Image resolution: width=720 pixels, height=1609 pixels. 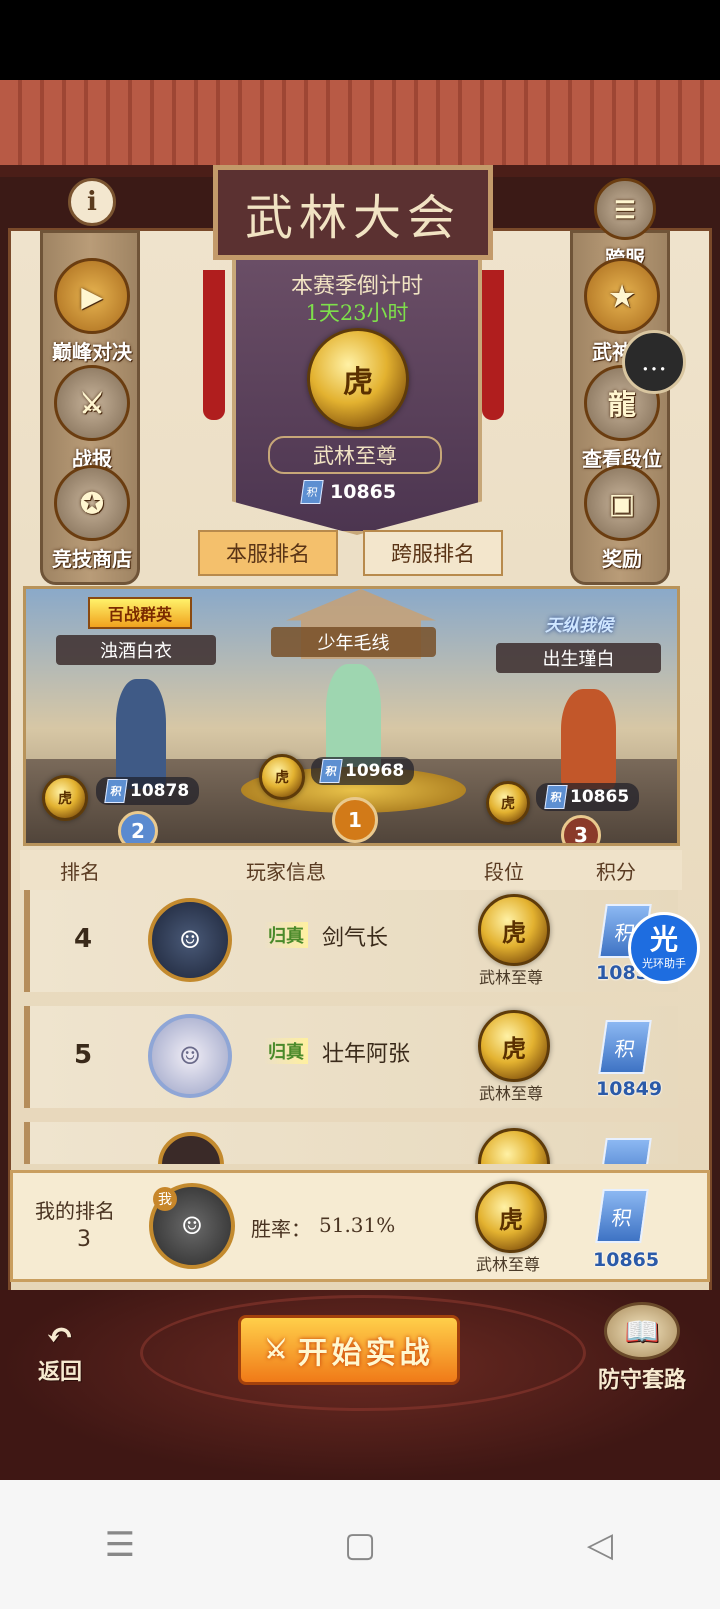 I want to click on row-rank: 5, so click(x=83, y=1055).